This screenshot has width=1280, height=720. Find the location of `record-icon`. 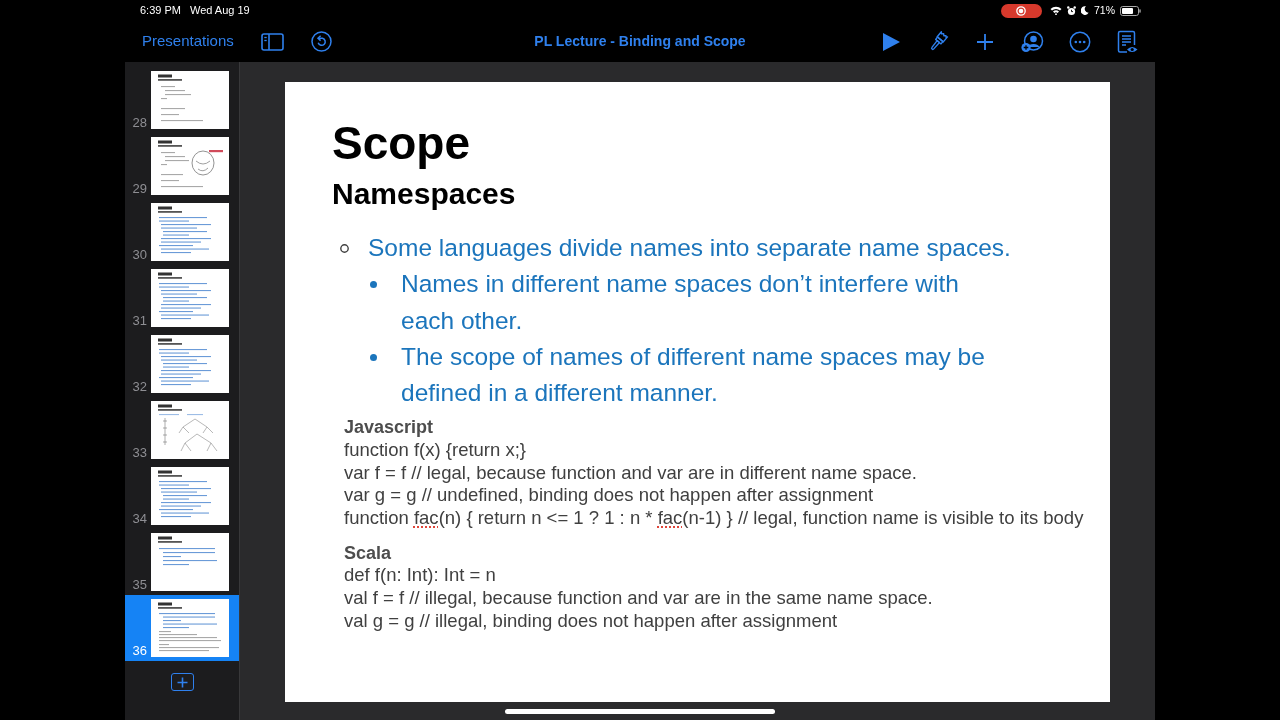

record-icon is located at coordinates (1021, 10).